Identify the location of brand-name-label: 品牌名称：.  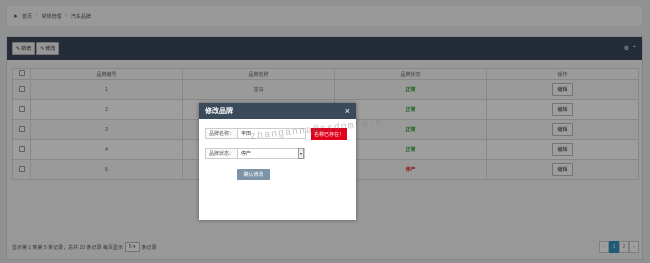
(222, 133).